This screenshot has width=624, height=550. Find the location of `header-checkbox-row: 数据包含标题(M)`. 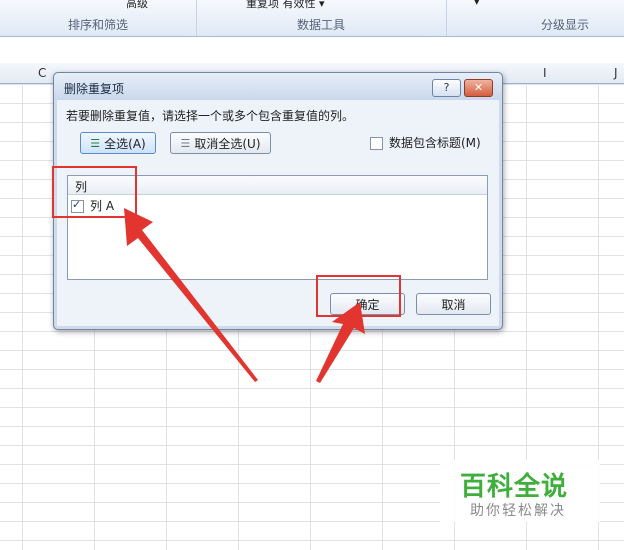

header-checkbox-row: 数据包含标题(M) is located at coordinates (425, 142).